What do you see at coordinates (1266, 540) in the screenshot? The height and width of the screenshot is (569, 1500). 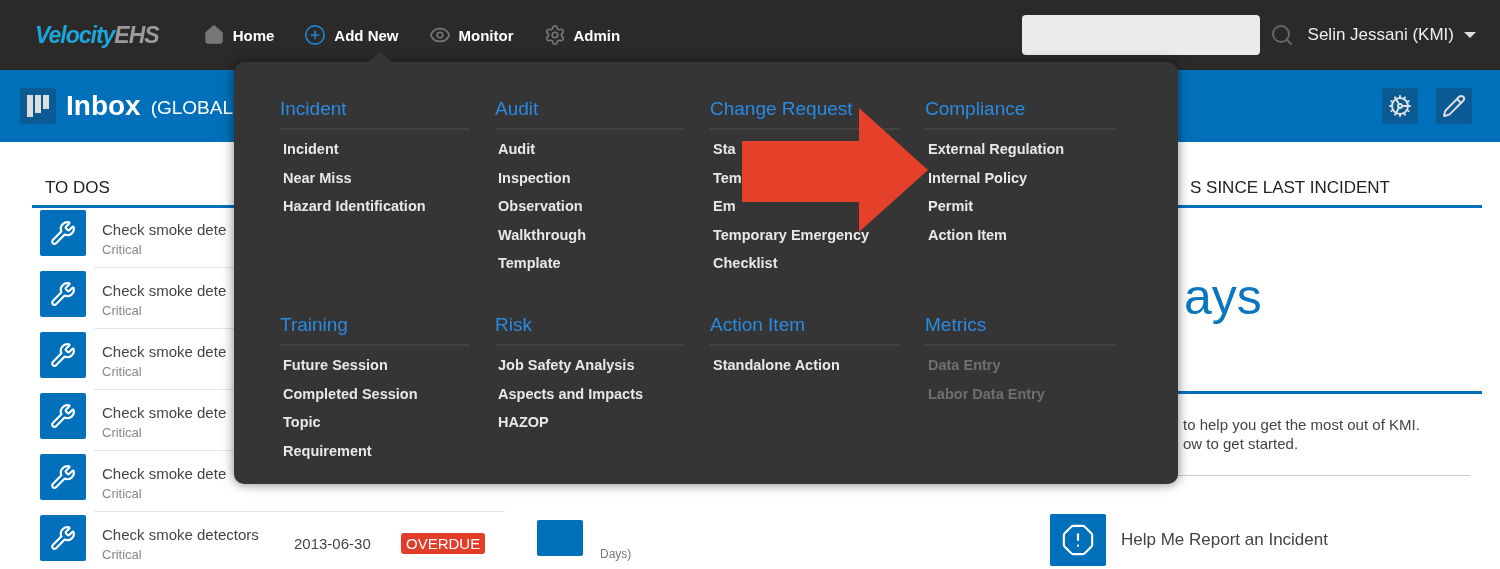 I see `help-link: Help Me Report an Incident` at bounding box center [1266, 540].